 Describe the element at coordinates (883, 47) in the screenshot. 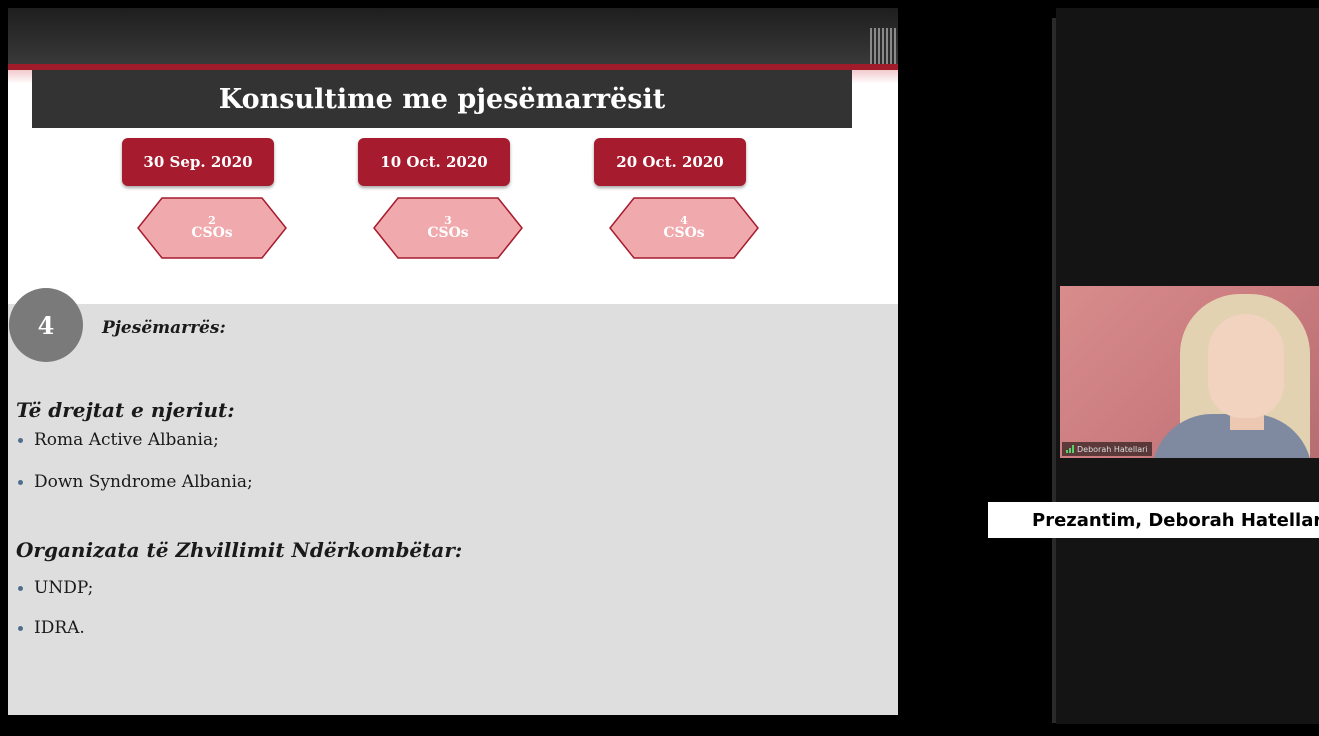

I see `slide-decoration-stripes` at that location.